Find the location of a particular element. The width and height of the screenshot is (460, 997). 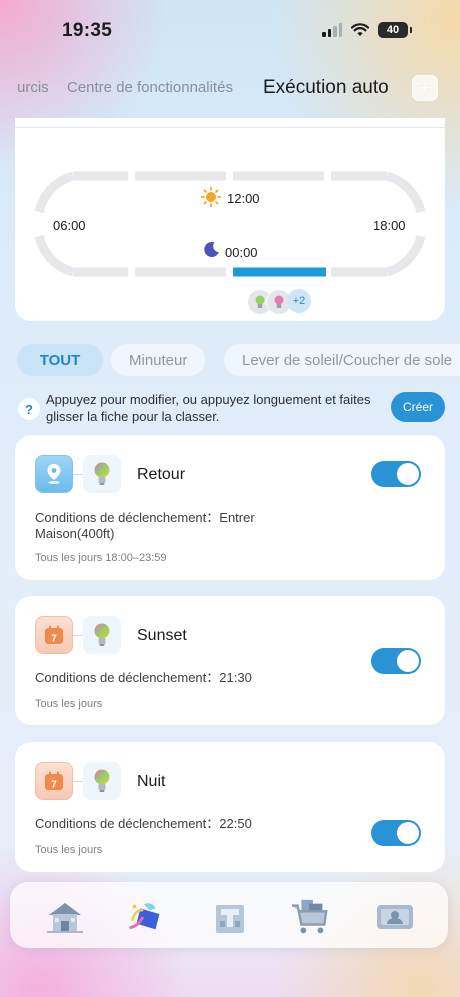

nav-shop is located at coordinates (310, 917).